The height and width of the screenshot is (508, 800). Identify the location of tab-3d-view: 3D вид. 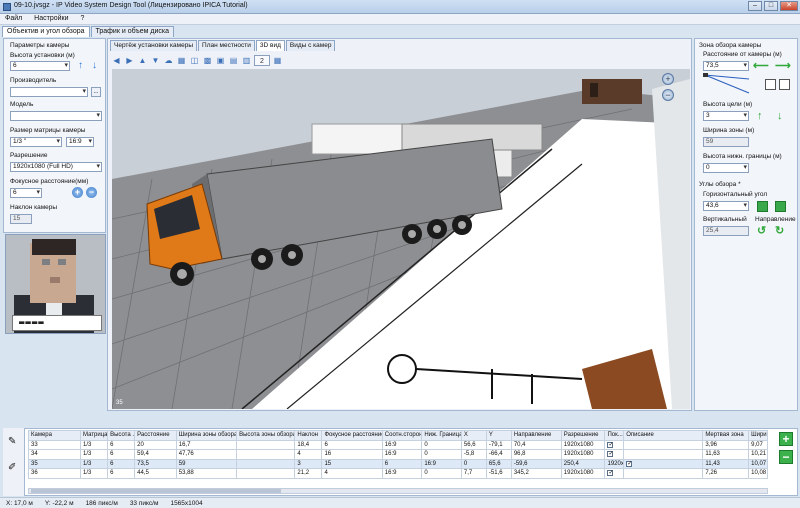
(270, 45).